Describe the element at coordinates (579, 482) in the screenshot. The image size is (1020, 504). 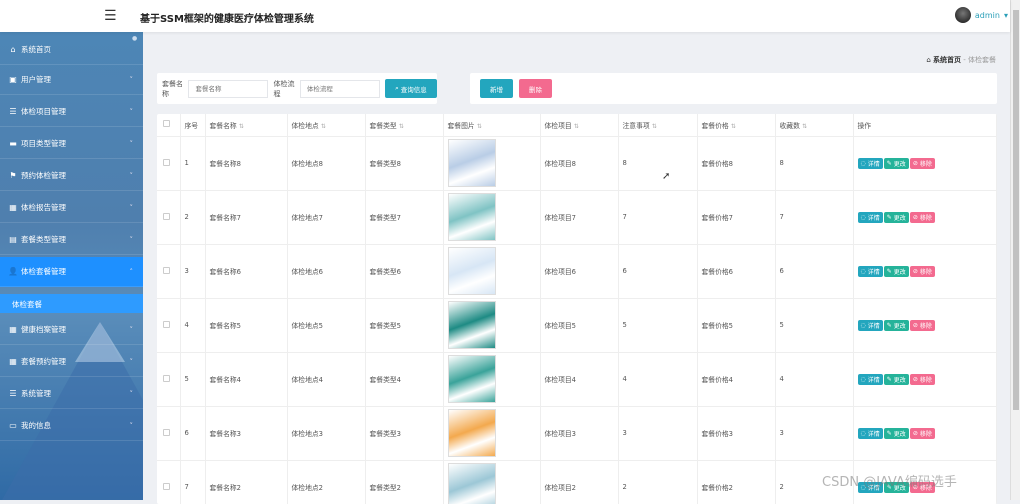
I see `cell-item: 体检项目2` at that location.